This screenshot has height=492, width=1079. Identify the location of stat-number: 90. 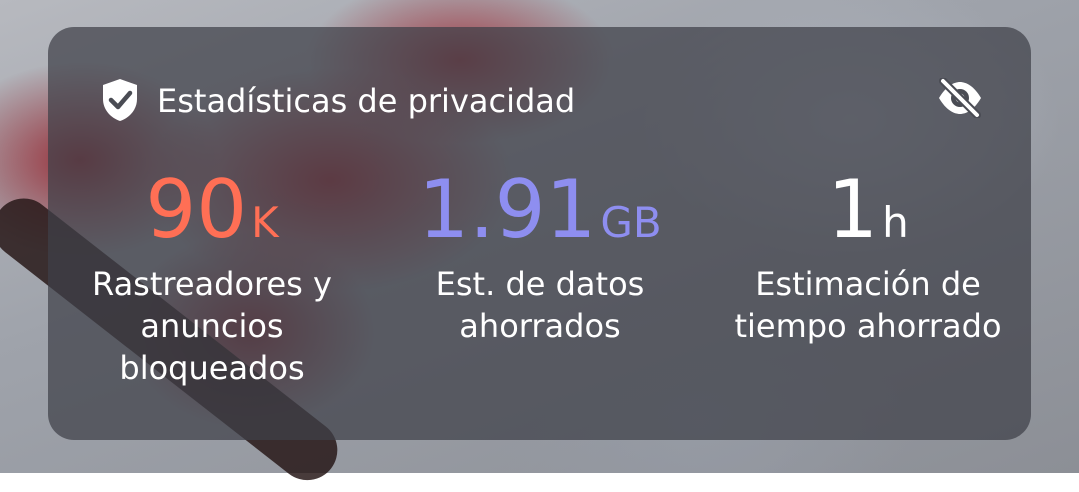
(196, 209).